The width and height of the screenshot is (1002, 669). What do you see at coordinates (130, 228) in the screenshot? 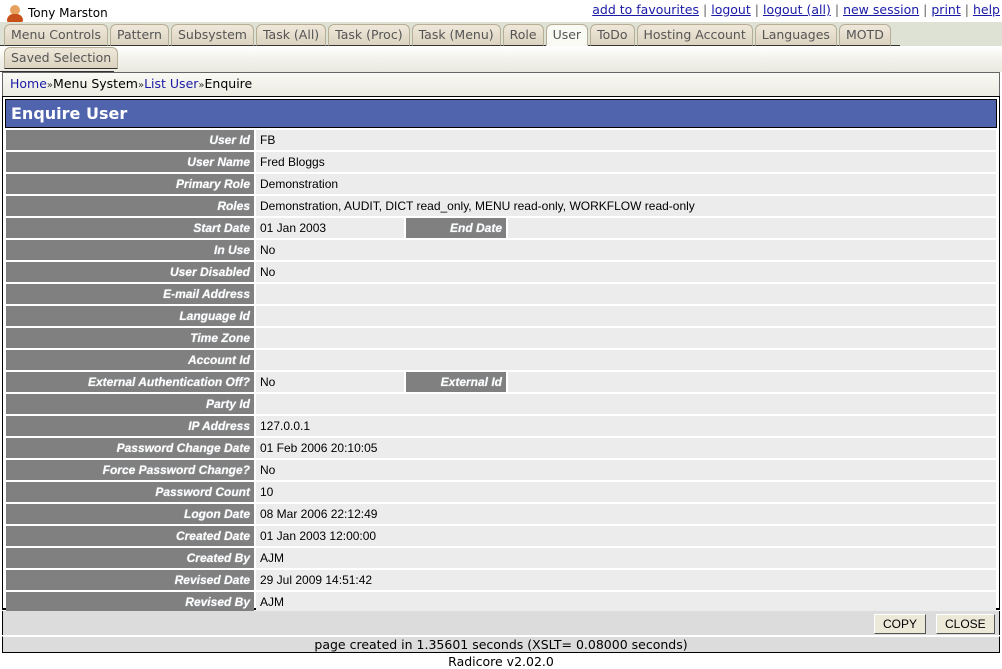
I see `start-date-label: Start Date` at bounding box center [130, 228].